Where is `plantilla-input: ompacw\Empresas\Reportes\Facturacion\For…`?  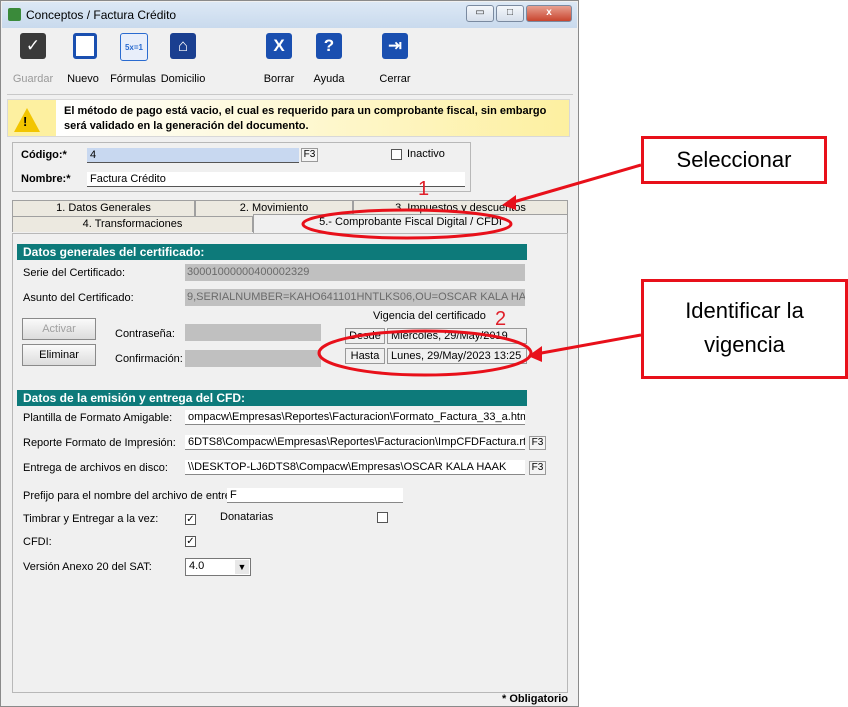 plantilla-input: ompacw\Empresas\Reportes\Facturacion\For… is located at coordinates (355, 417).